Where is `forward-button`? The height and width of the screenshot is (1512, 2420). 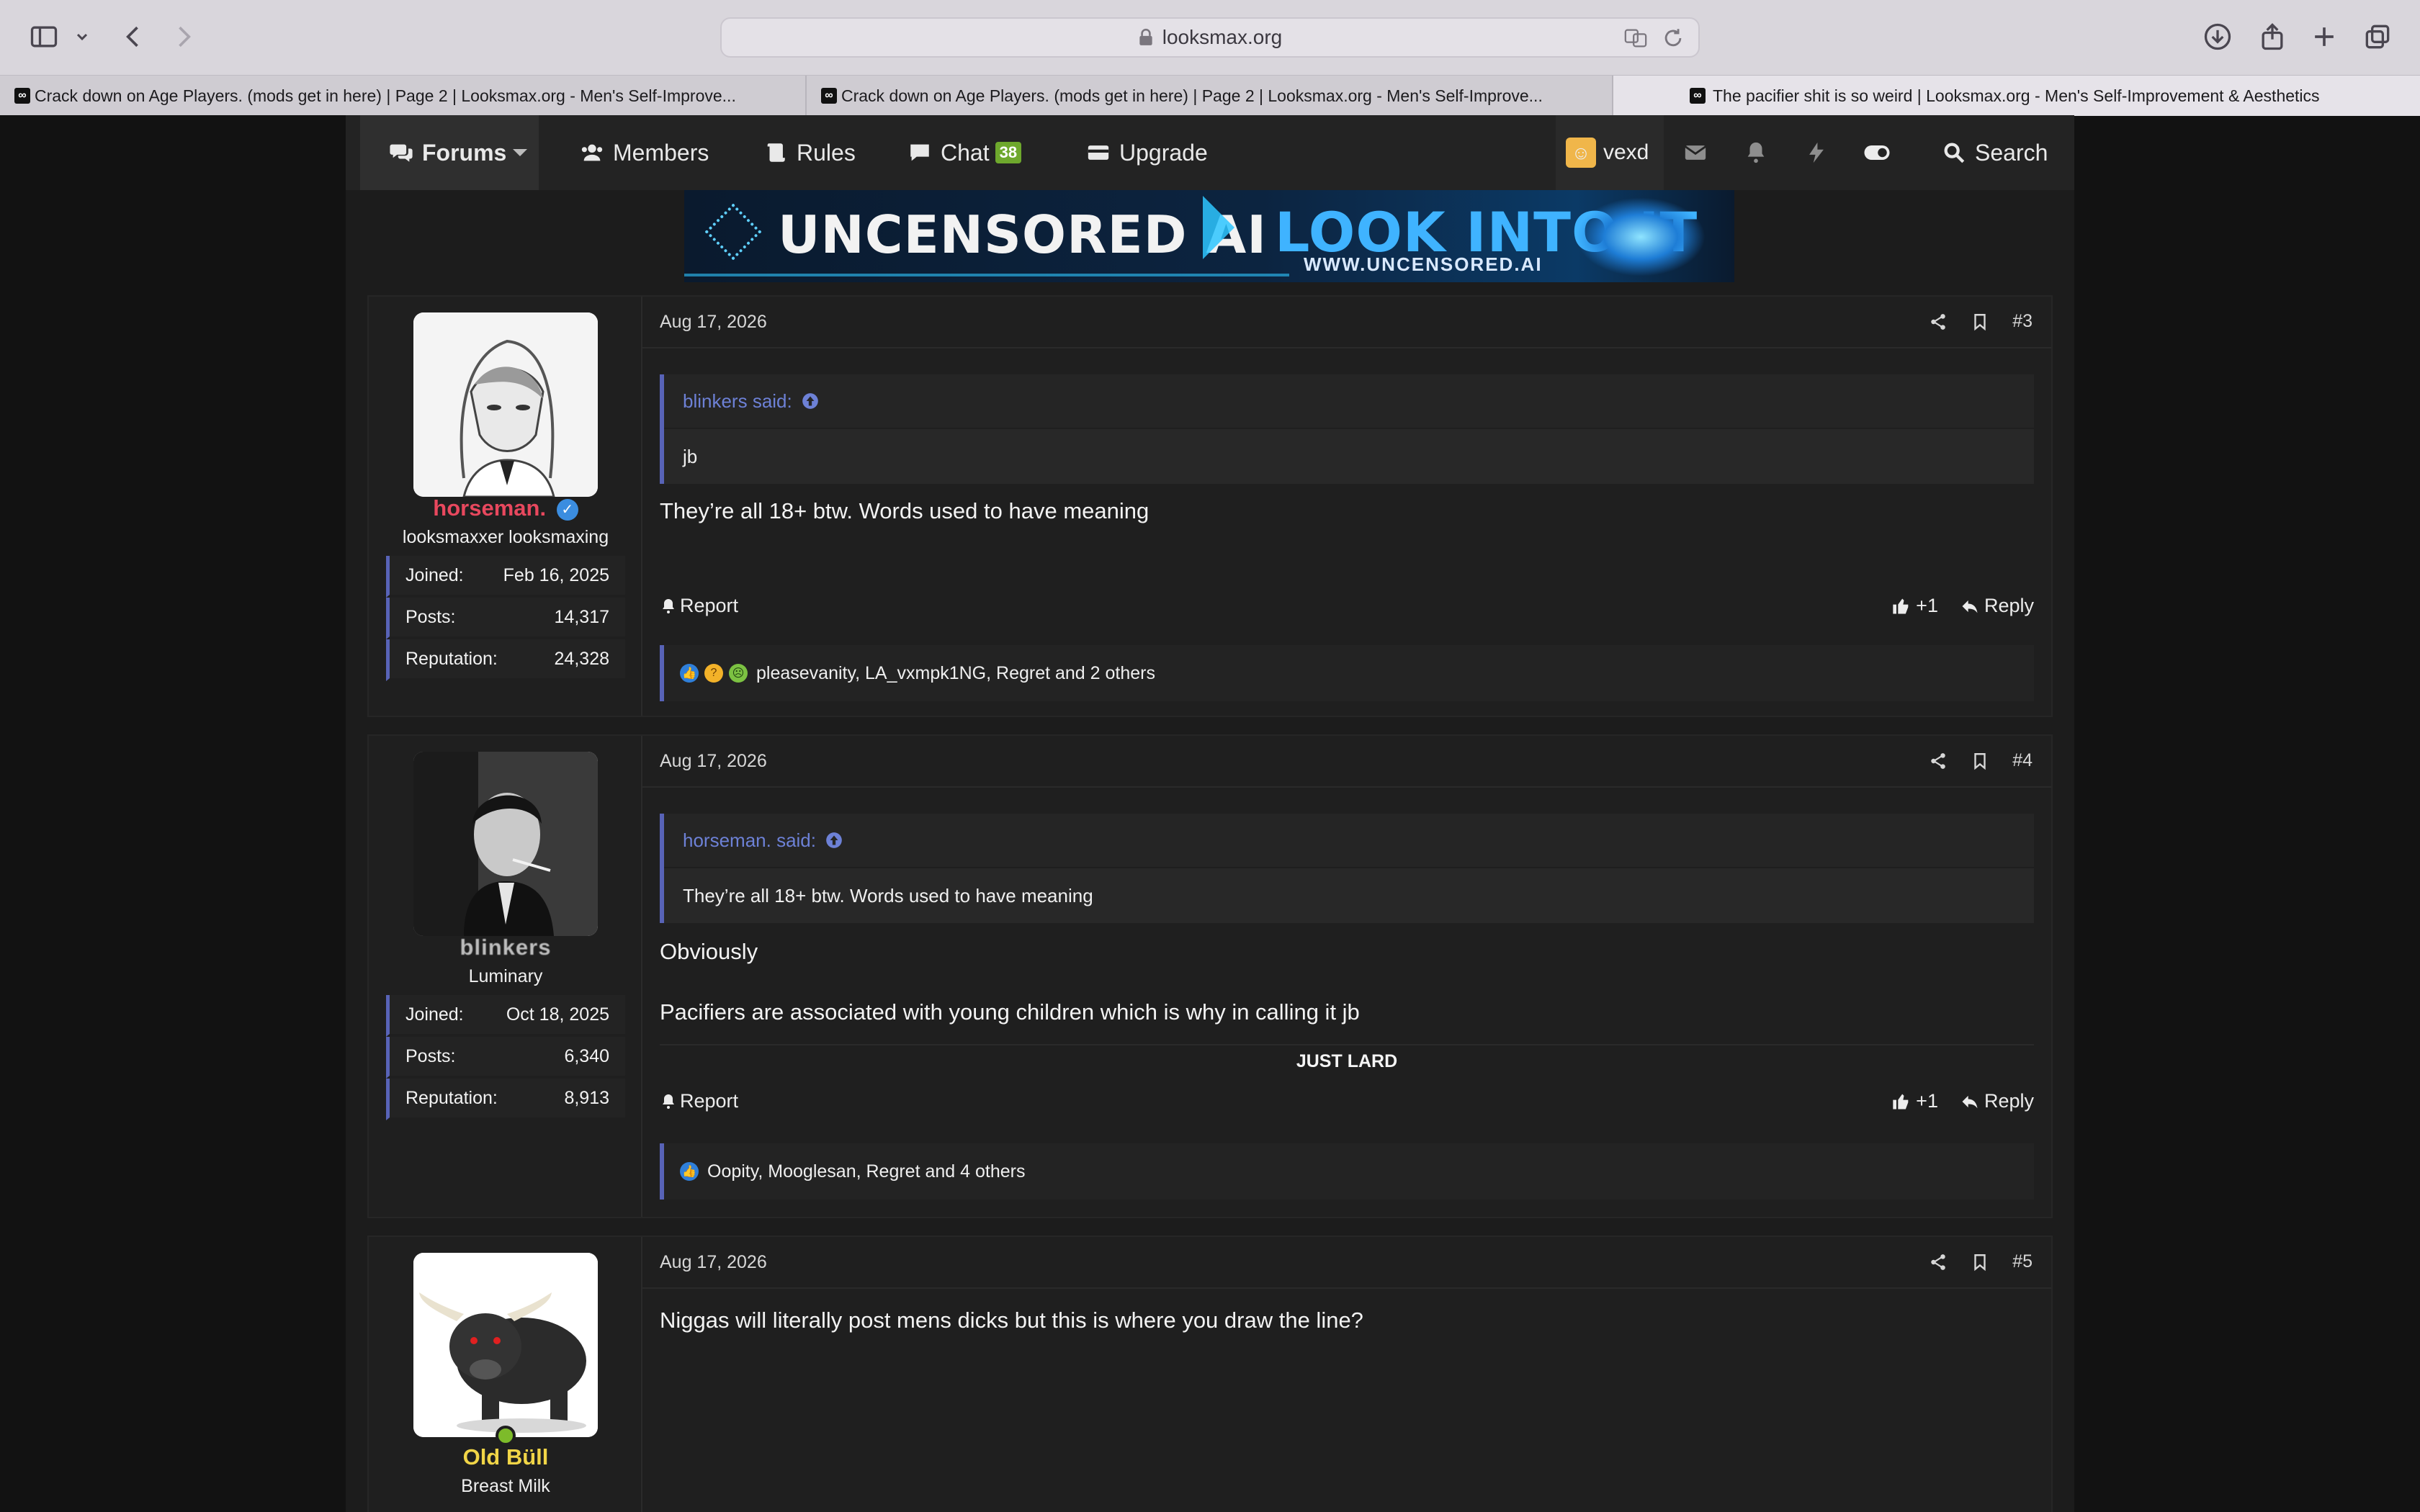
forward-button is located at coordinates (184, 37).